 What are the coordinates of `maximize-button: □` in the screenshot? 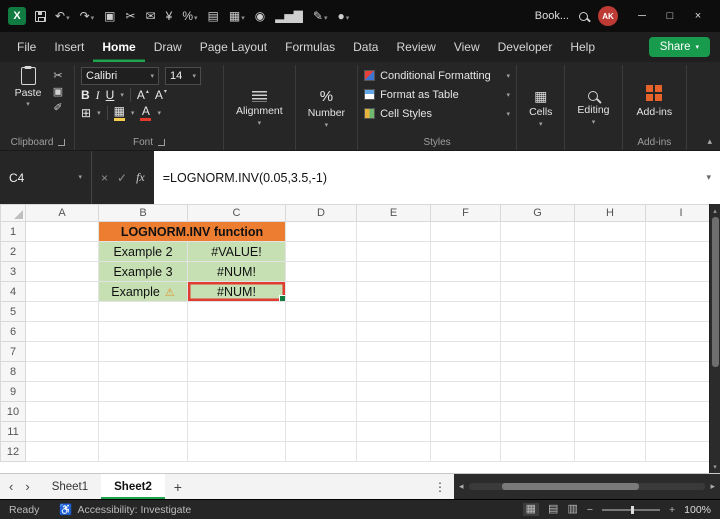 It's located at (670, 16).